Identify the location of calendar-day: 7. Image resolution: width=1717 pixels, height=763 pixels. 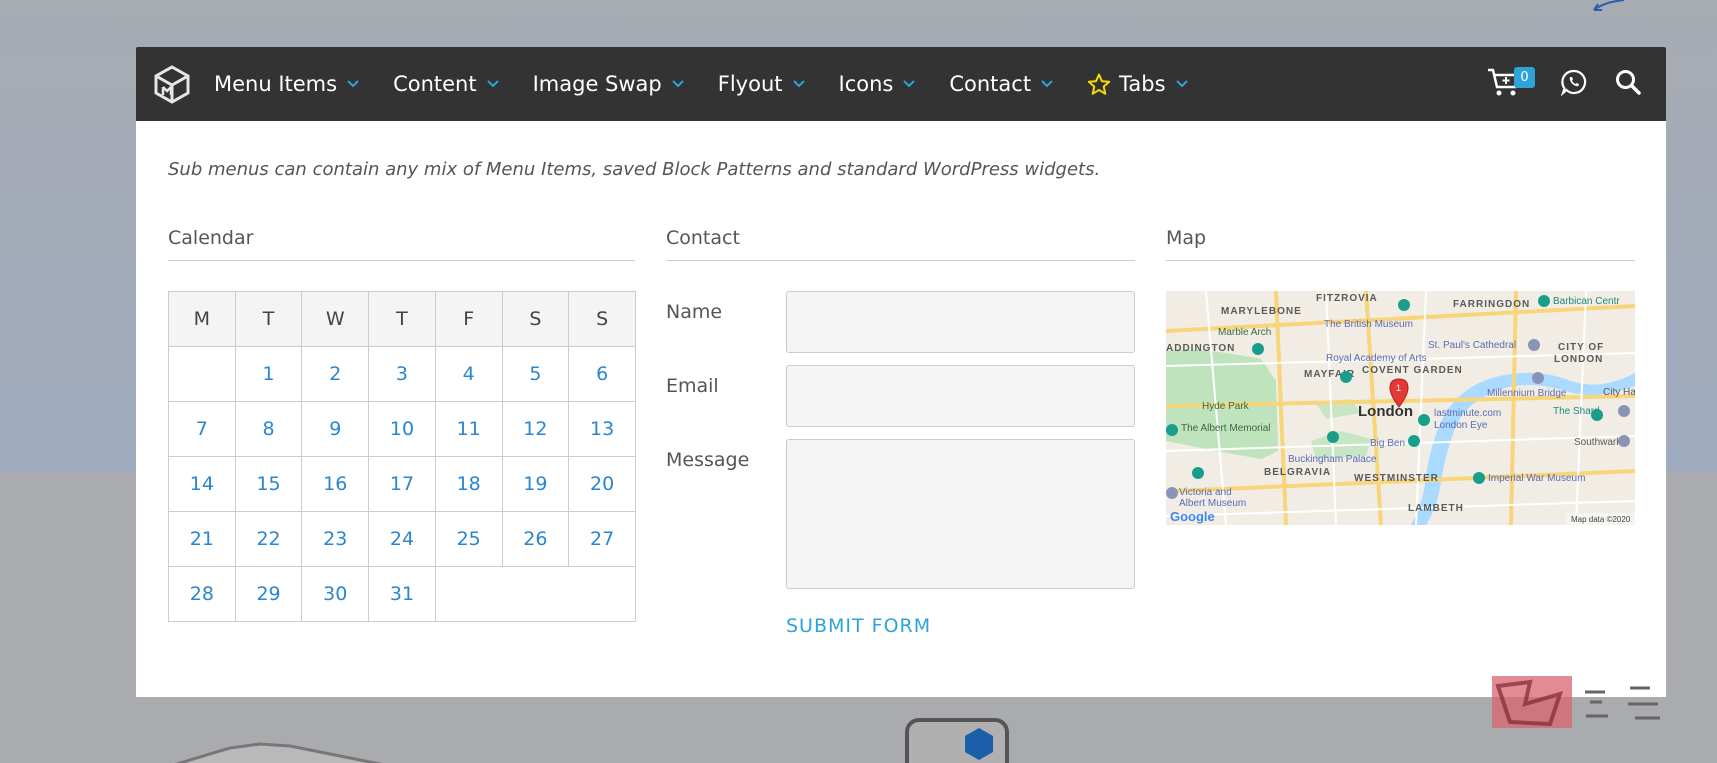
(202, 429).